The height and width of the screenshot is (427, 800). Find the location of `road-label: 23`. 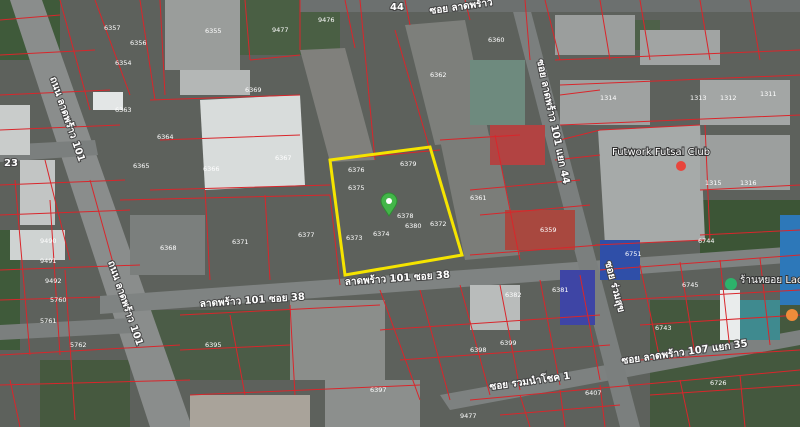

road-label: 23 is located at coordinates (11, 163).